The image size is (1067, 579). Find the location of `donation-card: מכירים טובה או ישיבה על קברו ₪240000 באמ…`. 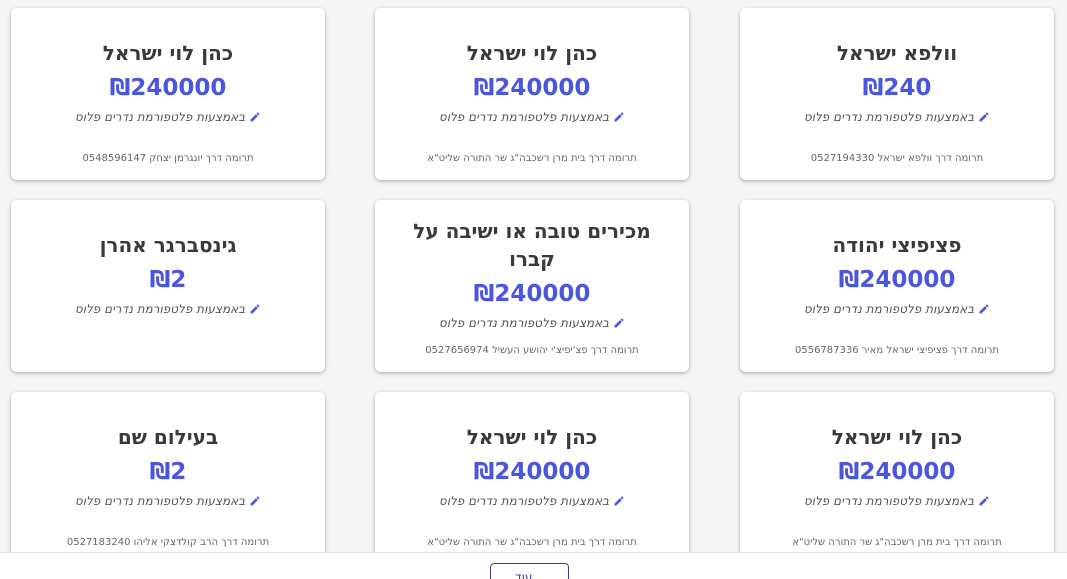

donation-card: מכירים טובה או ישיבה על קברו ₪240000 באמ… is located at coordinates (532, 286).